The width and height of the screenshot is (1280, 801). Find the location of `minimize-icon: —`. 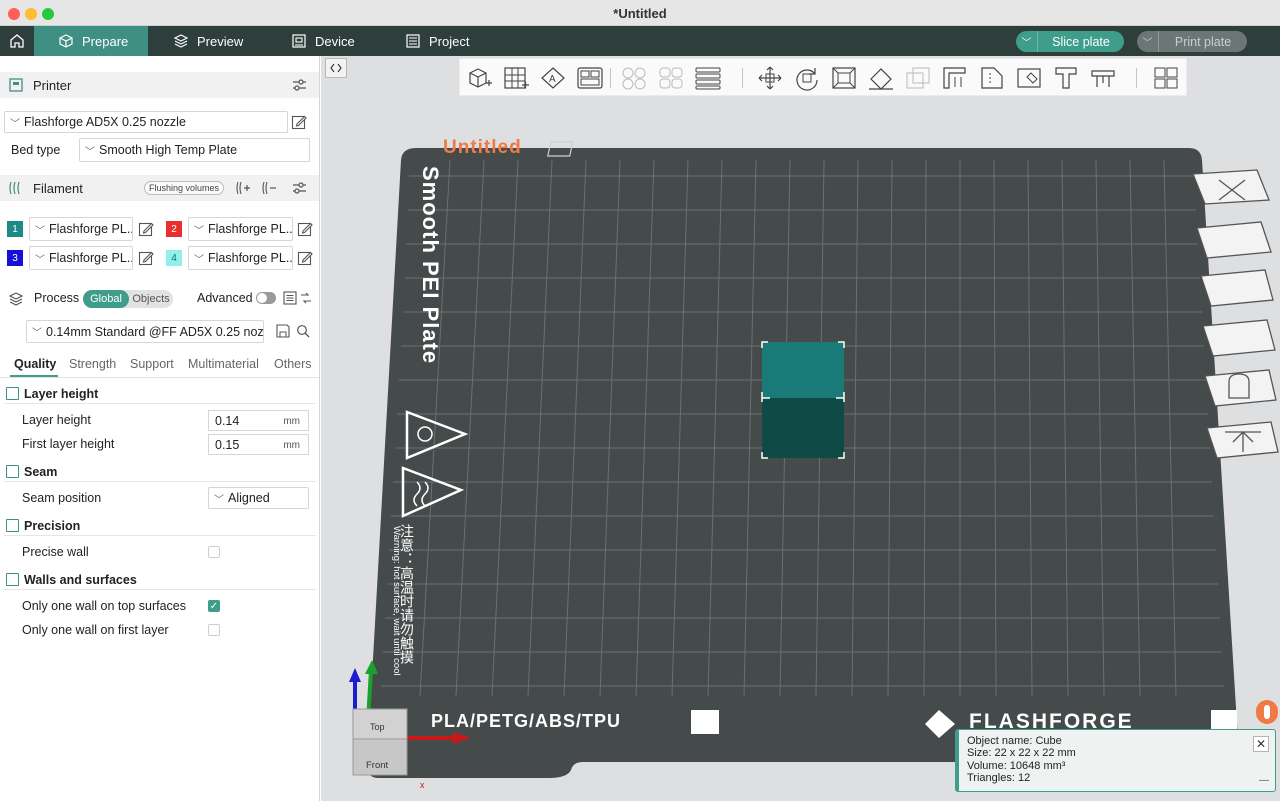

minimize-icon: — is located at coordinates (1264, 781).